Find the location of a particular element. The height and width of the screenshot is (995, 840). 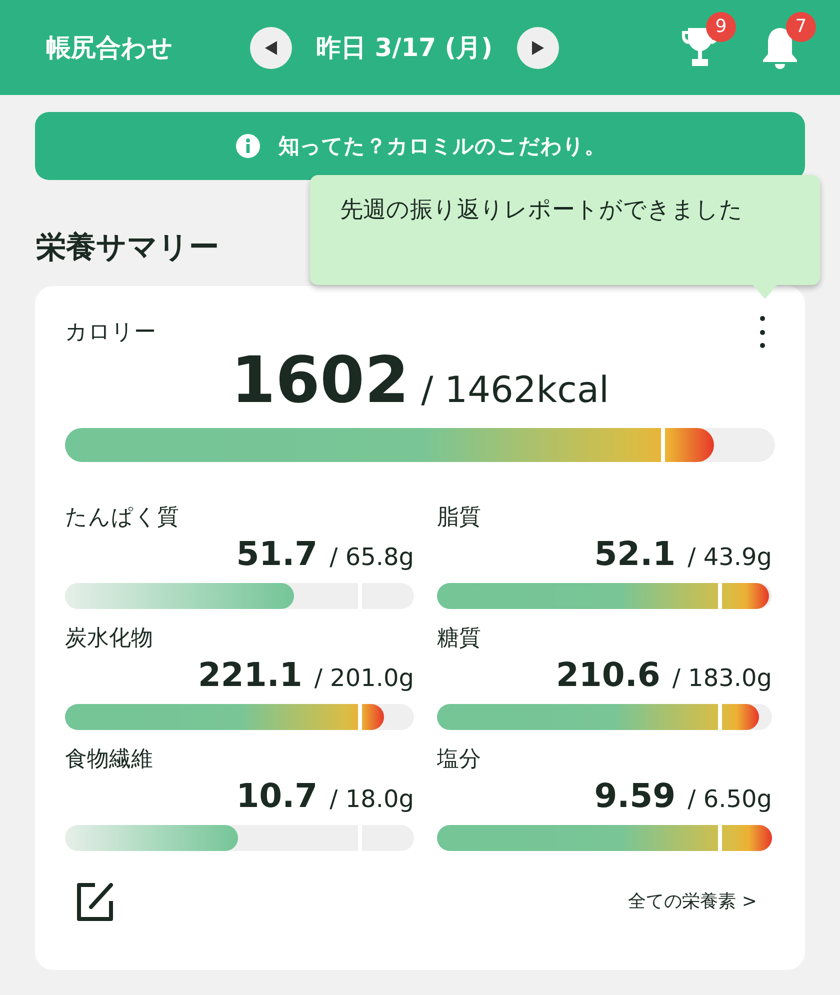

nutrient-target: / 201.0g is located at coordinates (364, 678).